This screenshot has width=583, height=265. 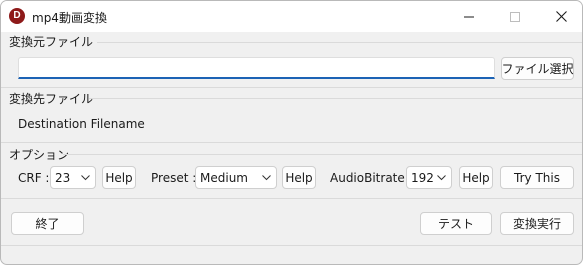 I want to click on preset-help-button: Help, so click(x=299, y=177).